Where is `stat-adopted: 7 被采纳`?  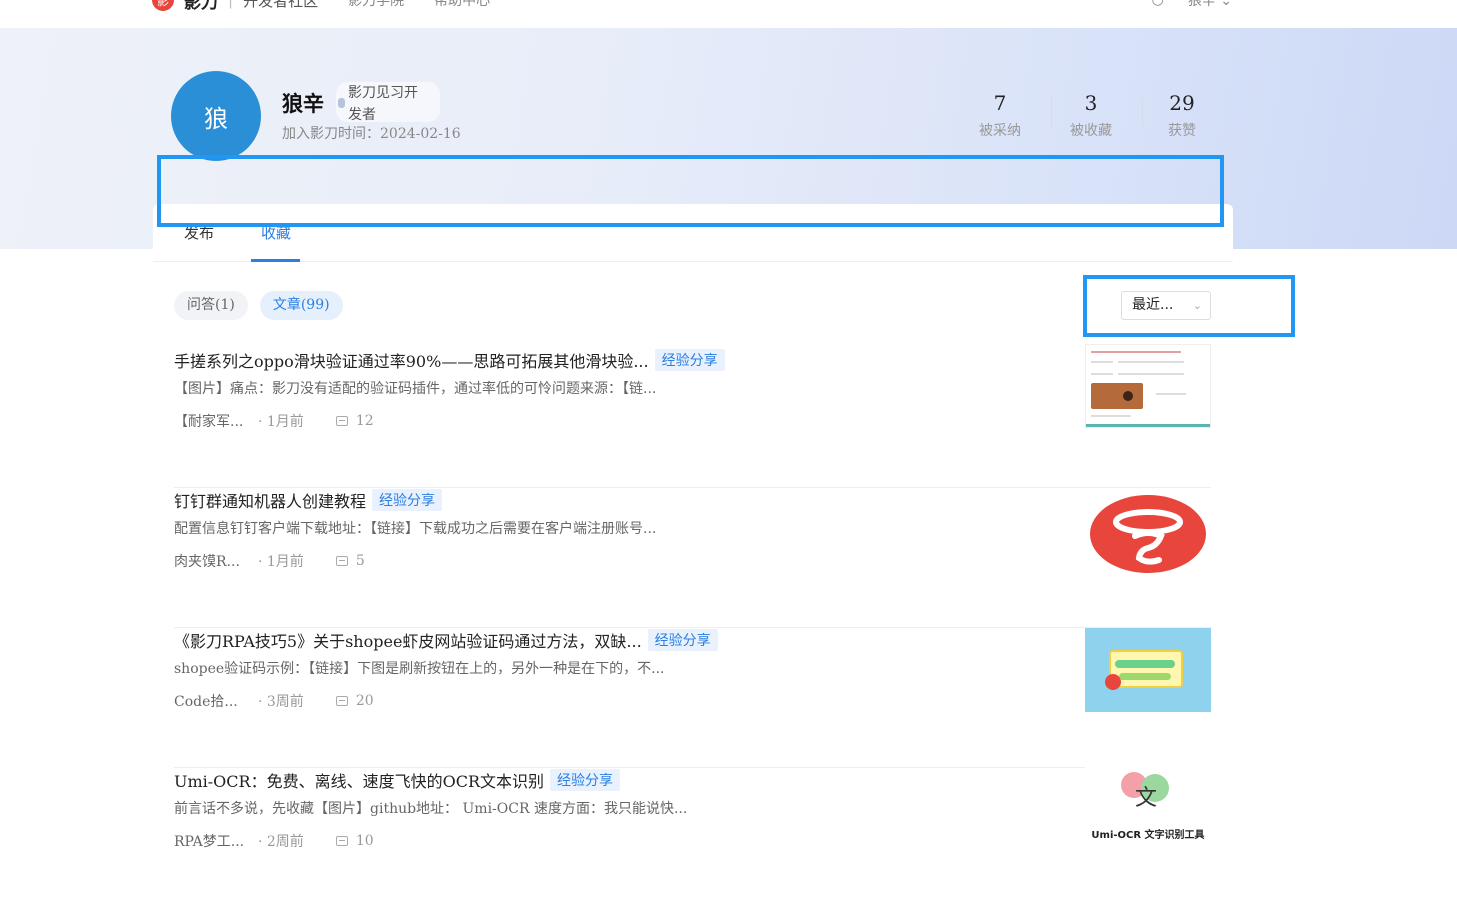
stat-adopted: 7 被采纳 is located at coordinates (1000, 115).